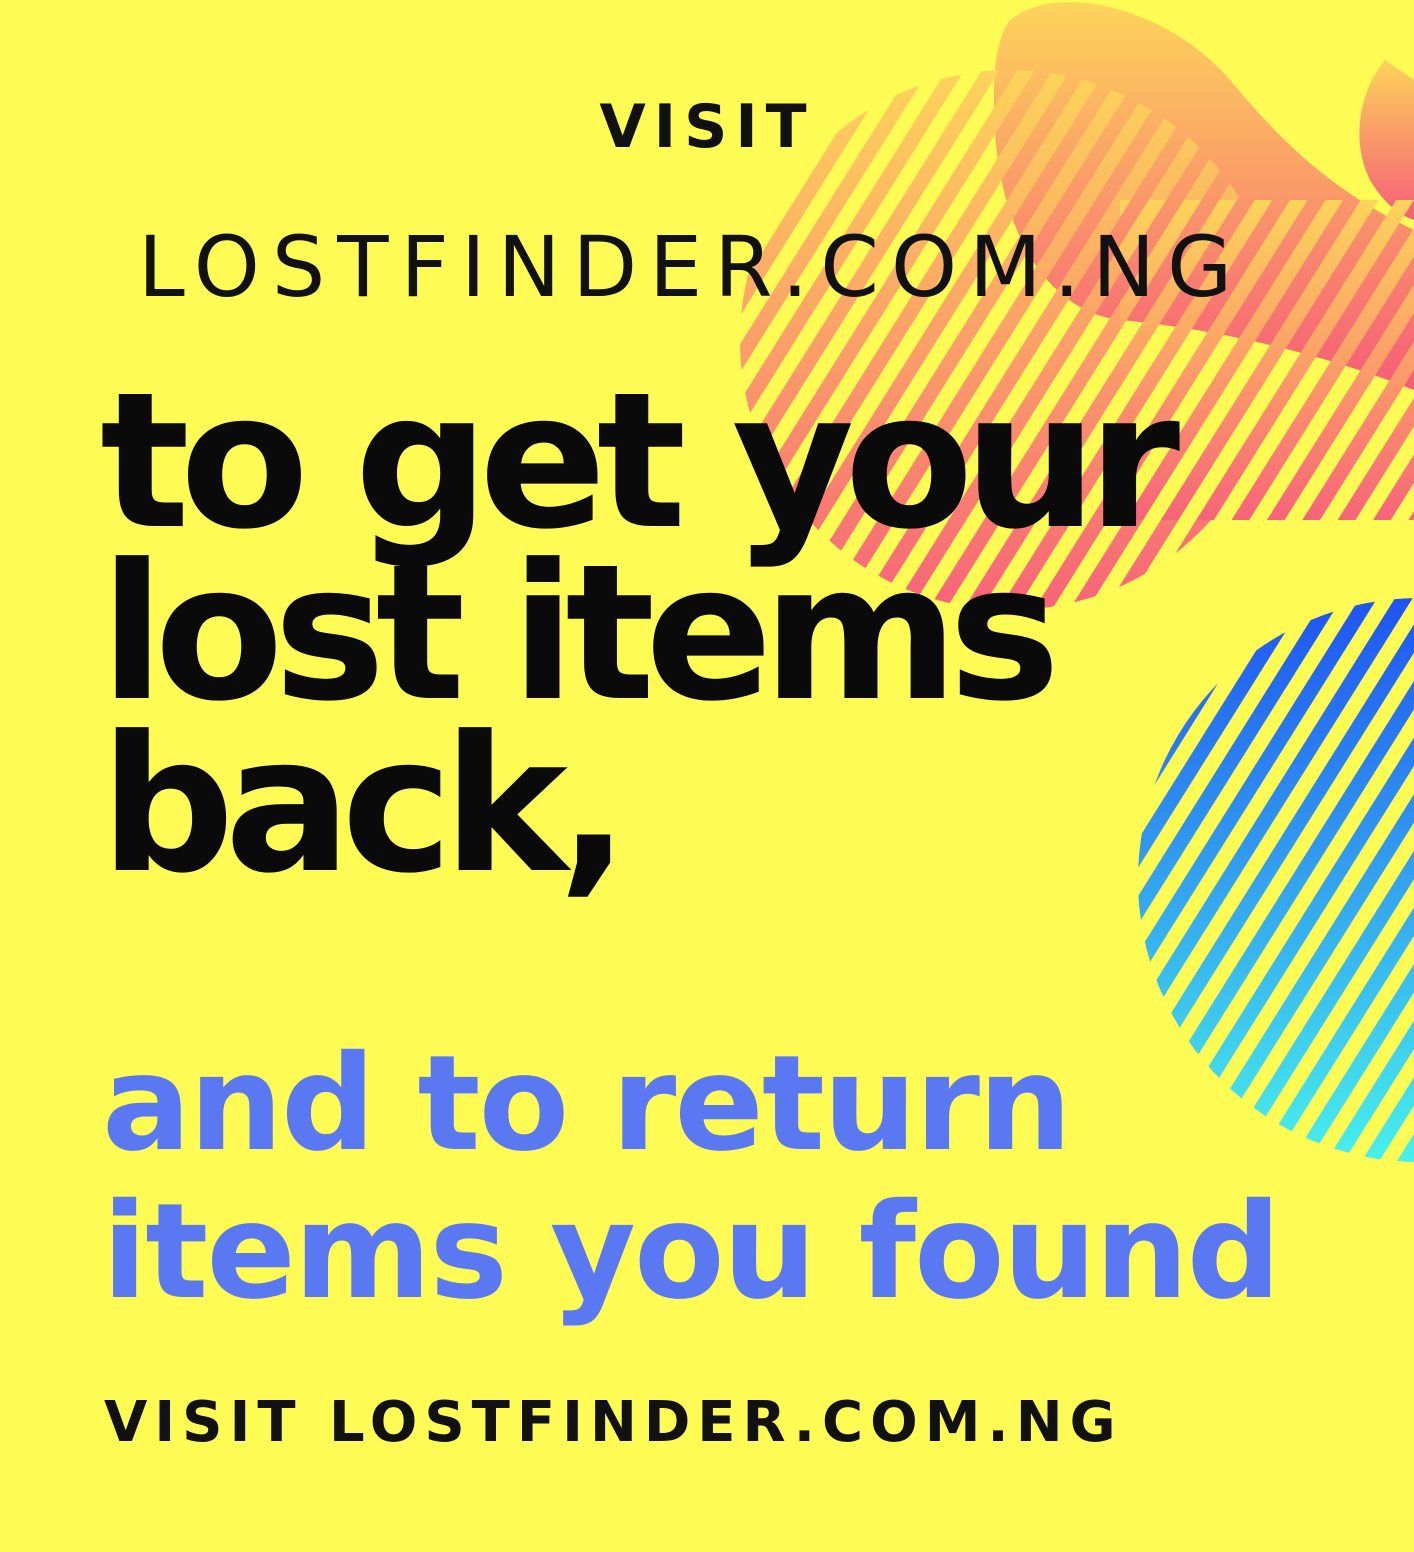 The height and width of the screenshot is (1552, 1414). What do you see at coordinates (691, 1252) in the screenshot?
I see `subline-line: items you found` at bounding box center [691, 1252].